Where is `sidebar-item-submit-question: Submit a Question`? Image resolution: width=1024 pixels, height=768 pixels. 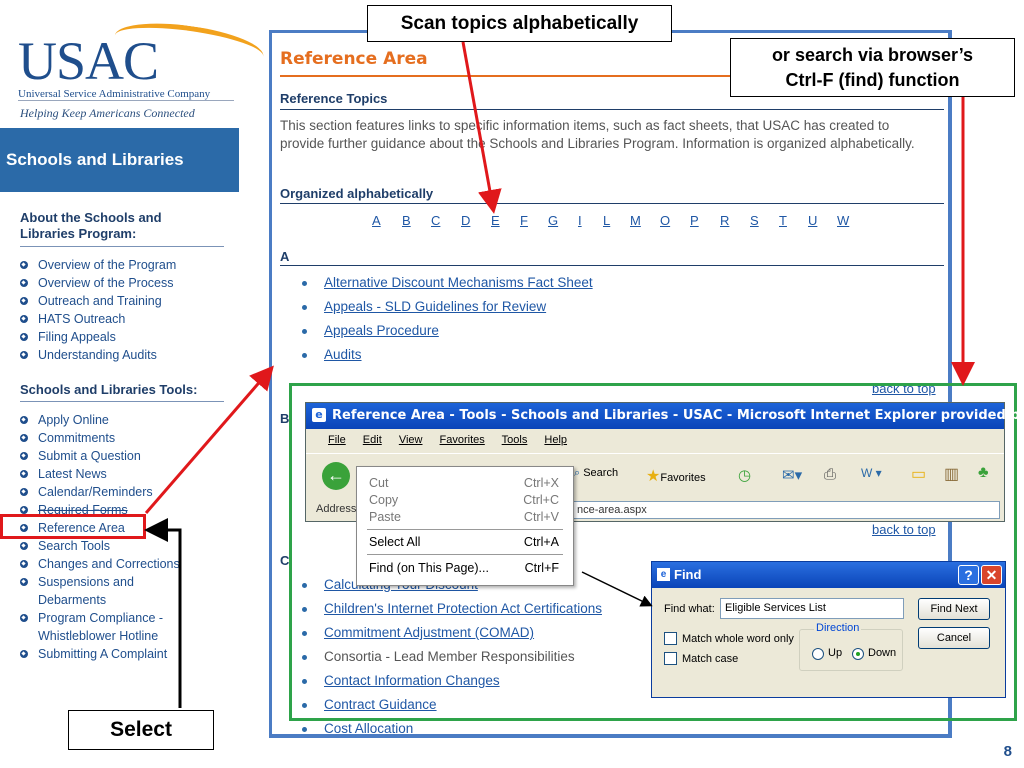
sidebar-item-submit-question: Submit a Question is located at coordinates (100, 456).